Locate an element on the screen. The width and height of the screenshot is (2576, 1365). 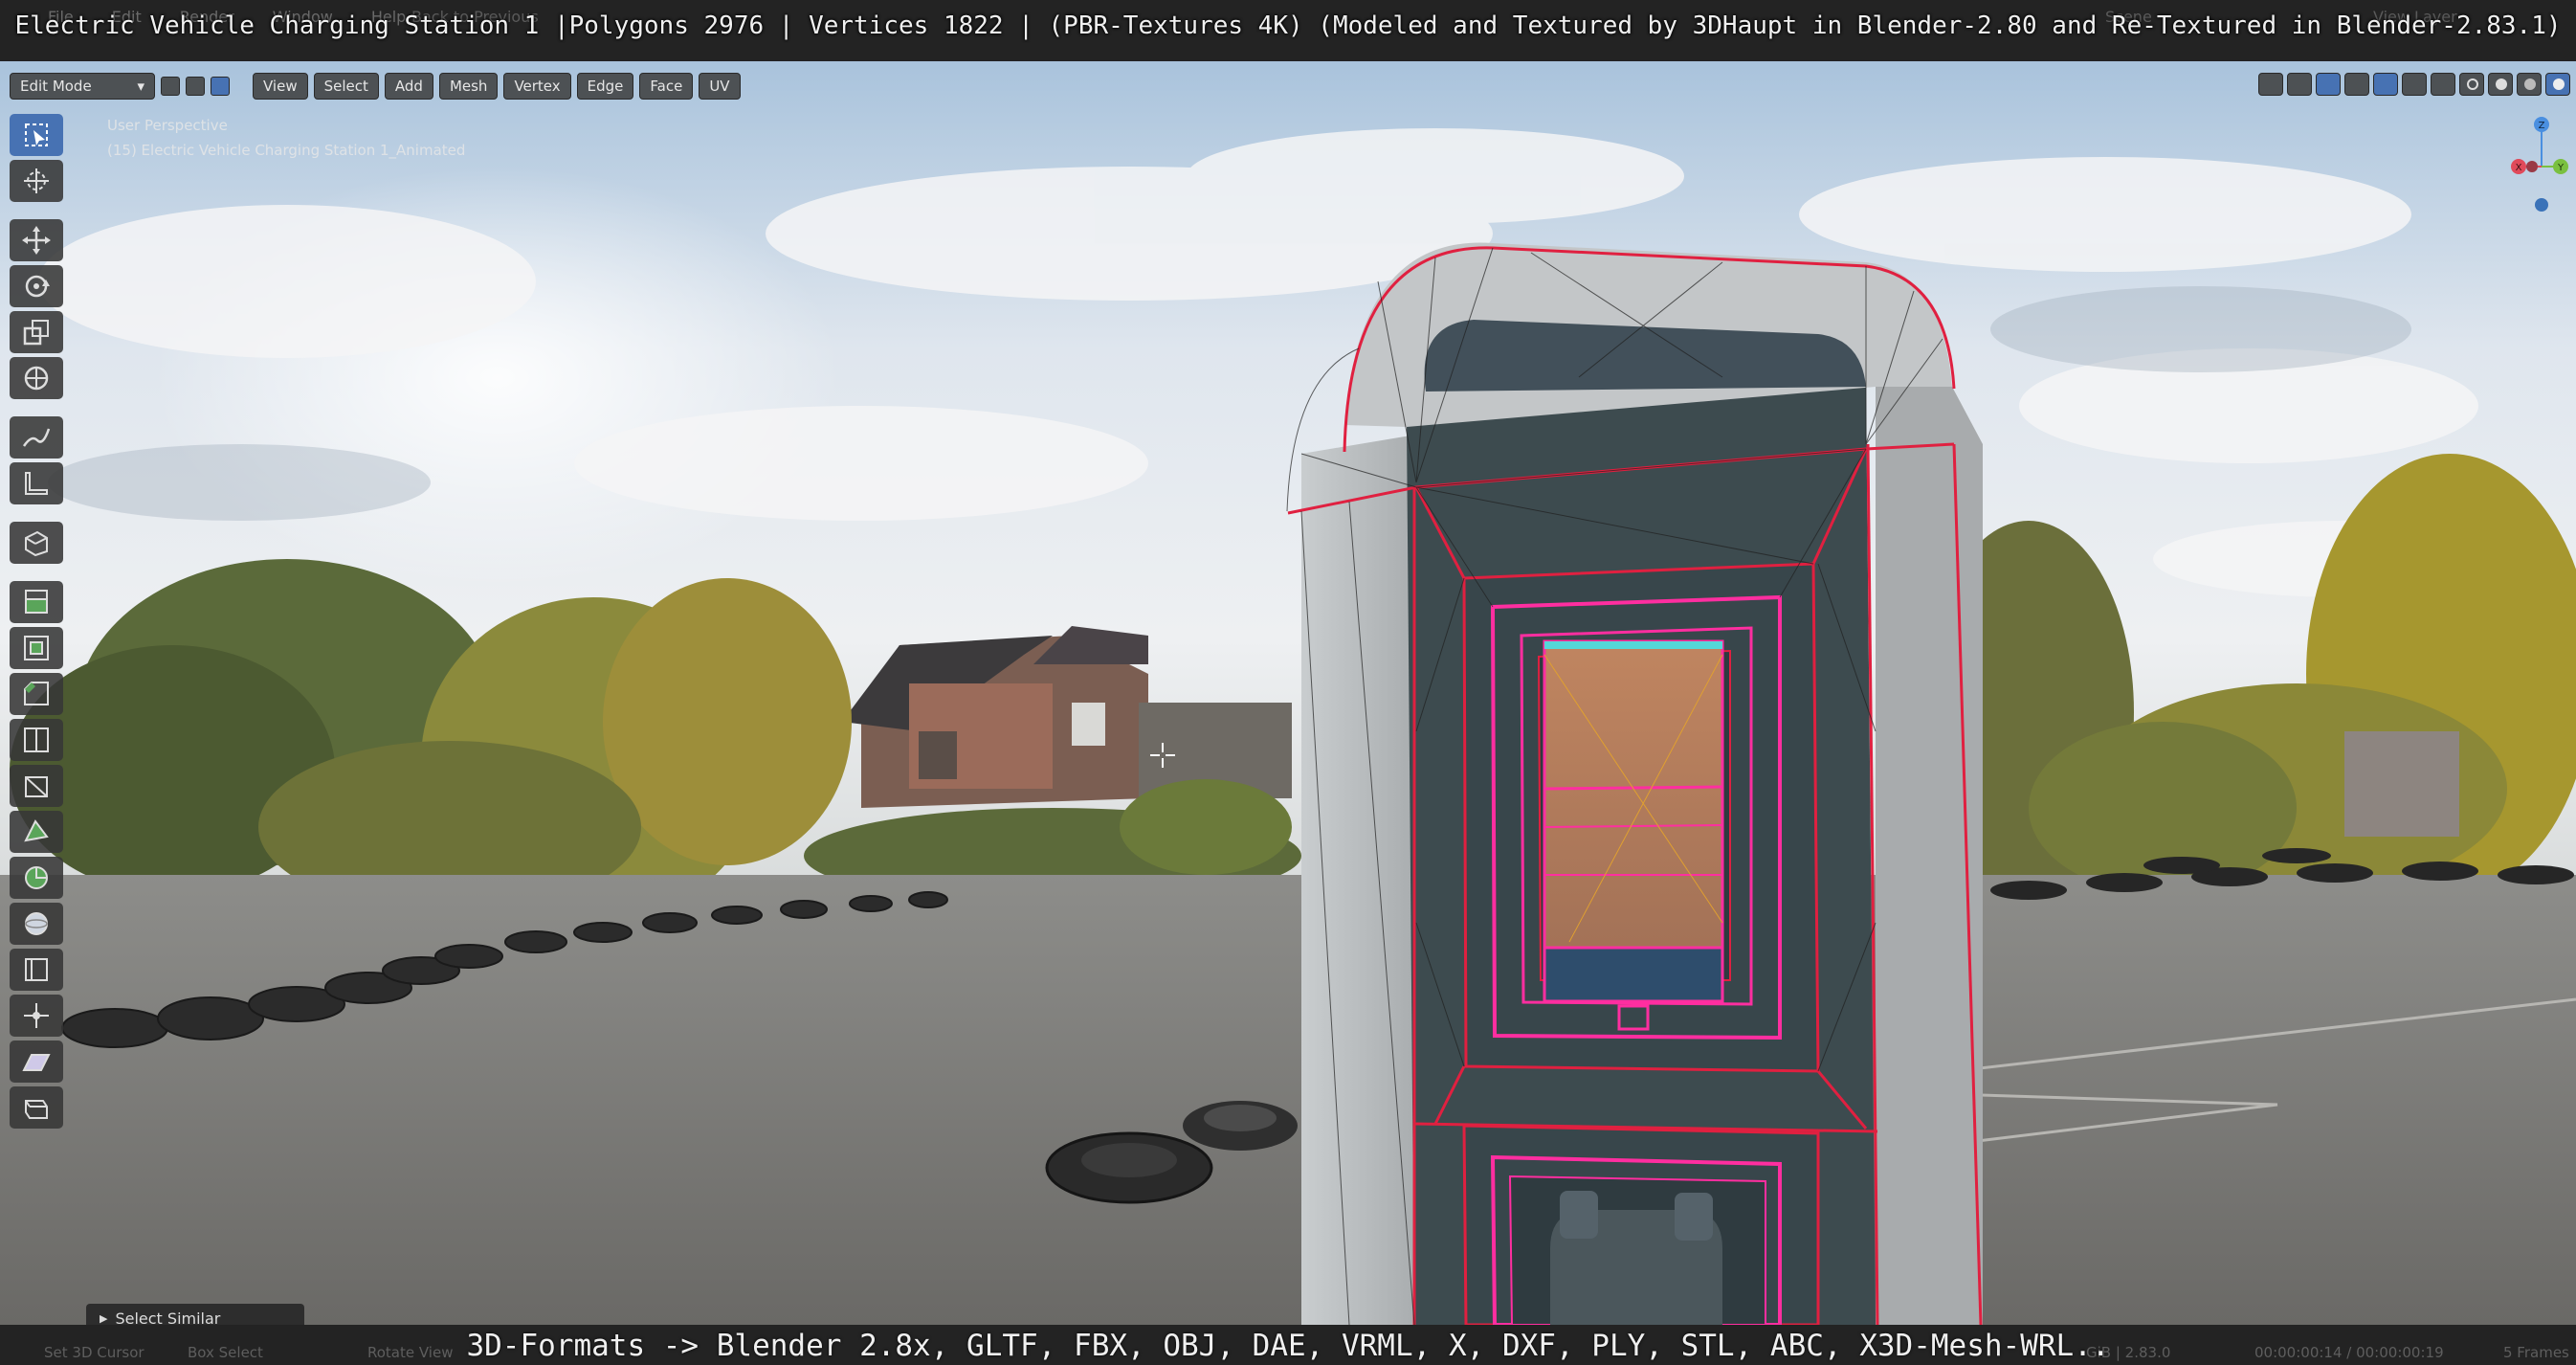
loop-cut-icon is located at coordinates (36, 740).